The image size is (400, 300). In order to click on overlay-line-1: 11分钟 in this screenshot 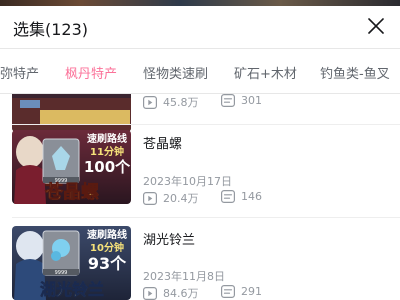, I will do `click(107, 151)`.